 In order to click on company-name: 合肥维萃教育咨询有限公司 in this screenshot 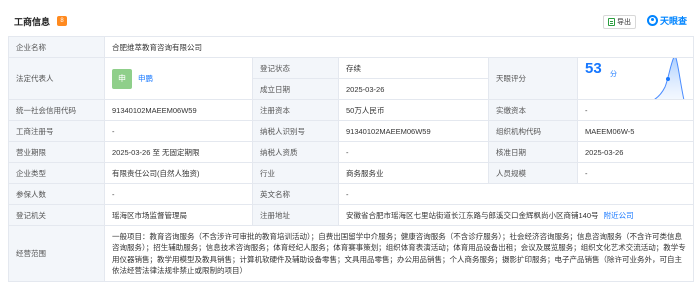, I will do `click(399, 47)`.